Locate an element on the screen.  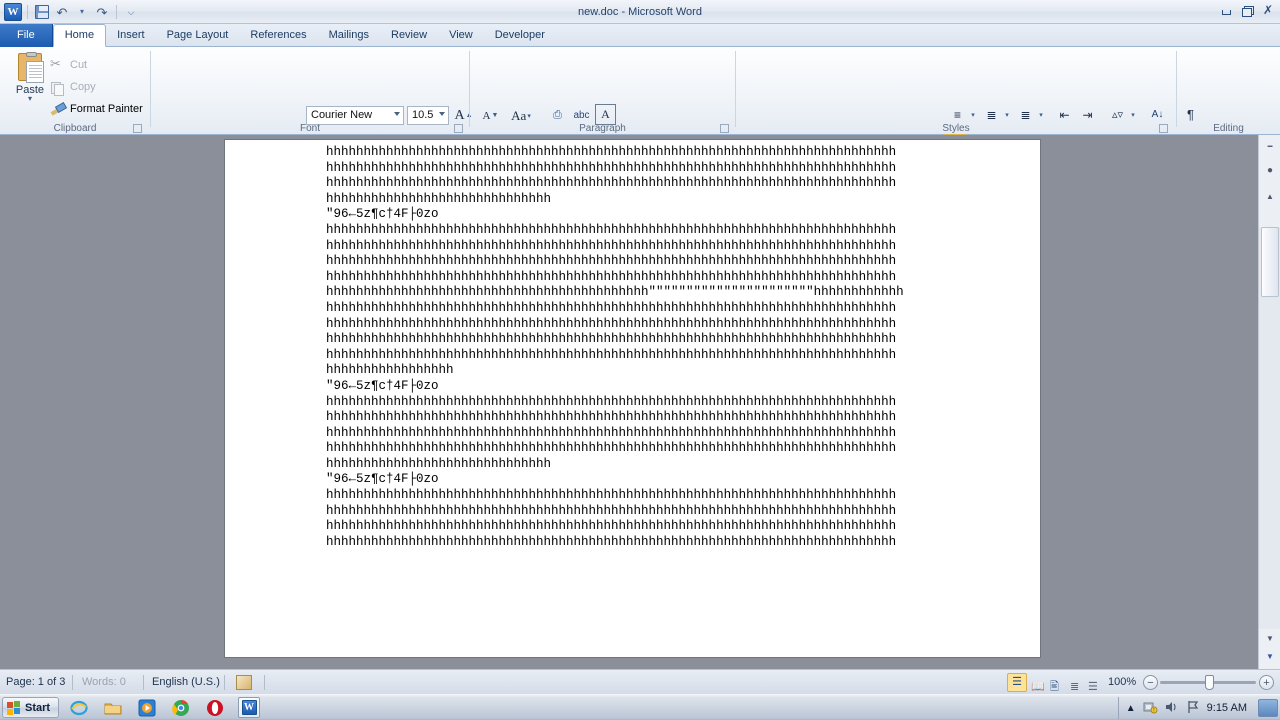
tab-insert: Insert is located at coordinates (131, 35).